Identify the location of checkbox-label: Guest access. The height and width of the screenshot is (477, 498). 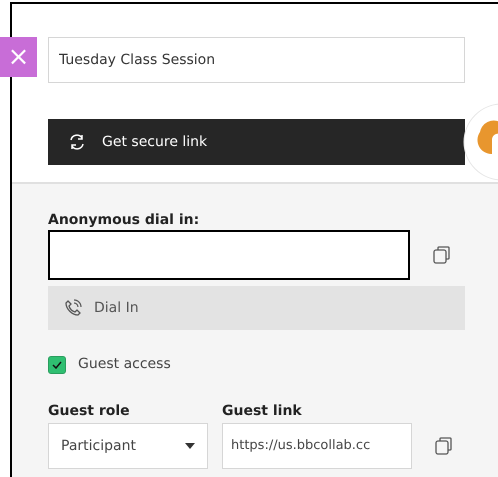
(124, 364).